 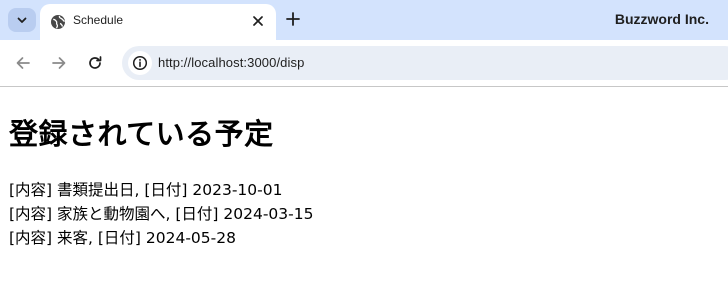 What do you see at coordinates (122, 238) in the screenshot?
I see `schedule-item: [内容] 来客, [日付] 2024-05-28` at bounding box center [122, 238].